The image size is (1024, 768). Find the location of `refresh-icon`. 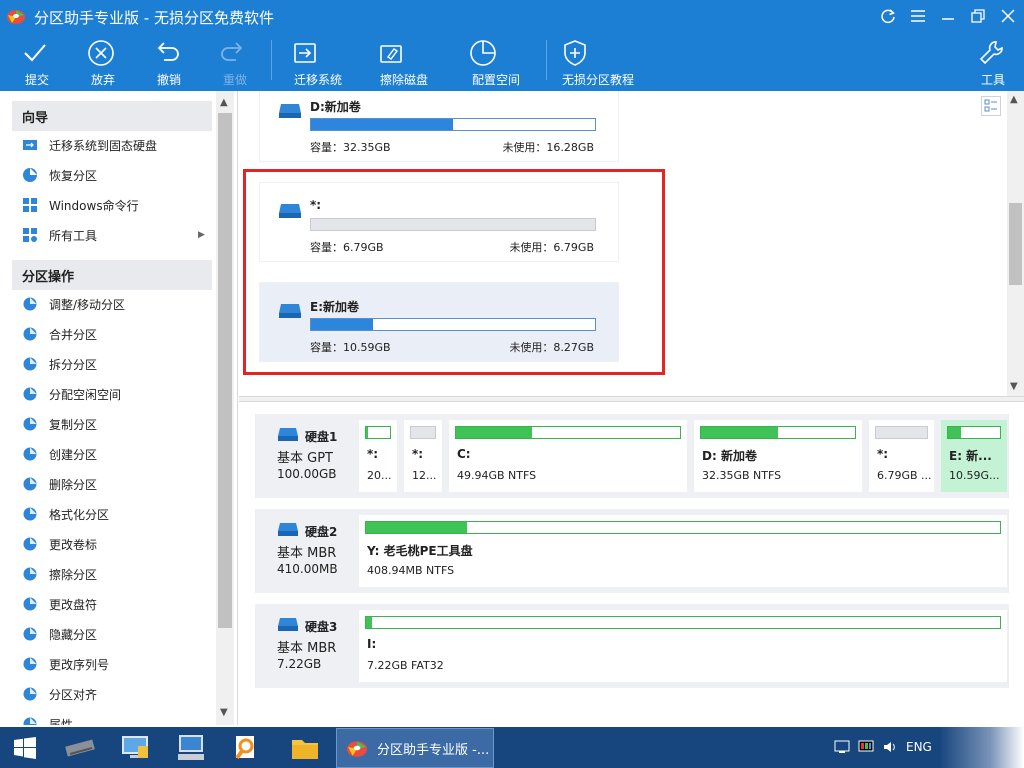

refresh-icon is located at coordinates (888, 16).